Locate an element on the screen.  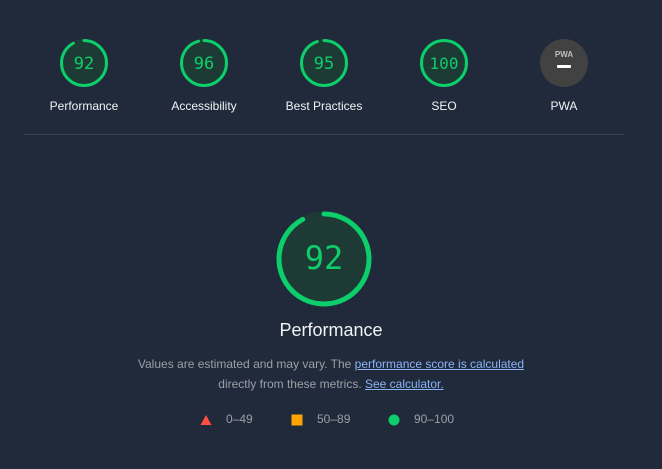
gauge-ring: 92 is located at coordinates (84, 63).